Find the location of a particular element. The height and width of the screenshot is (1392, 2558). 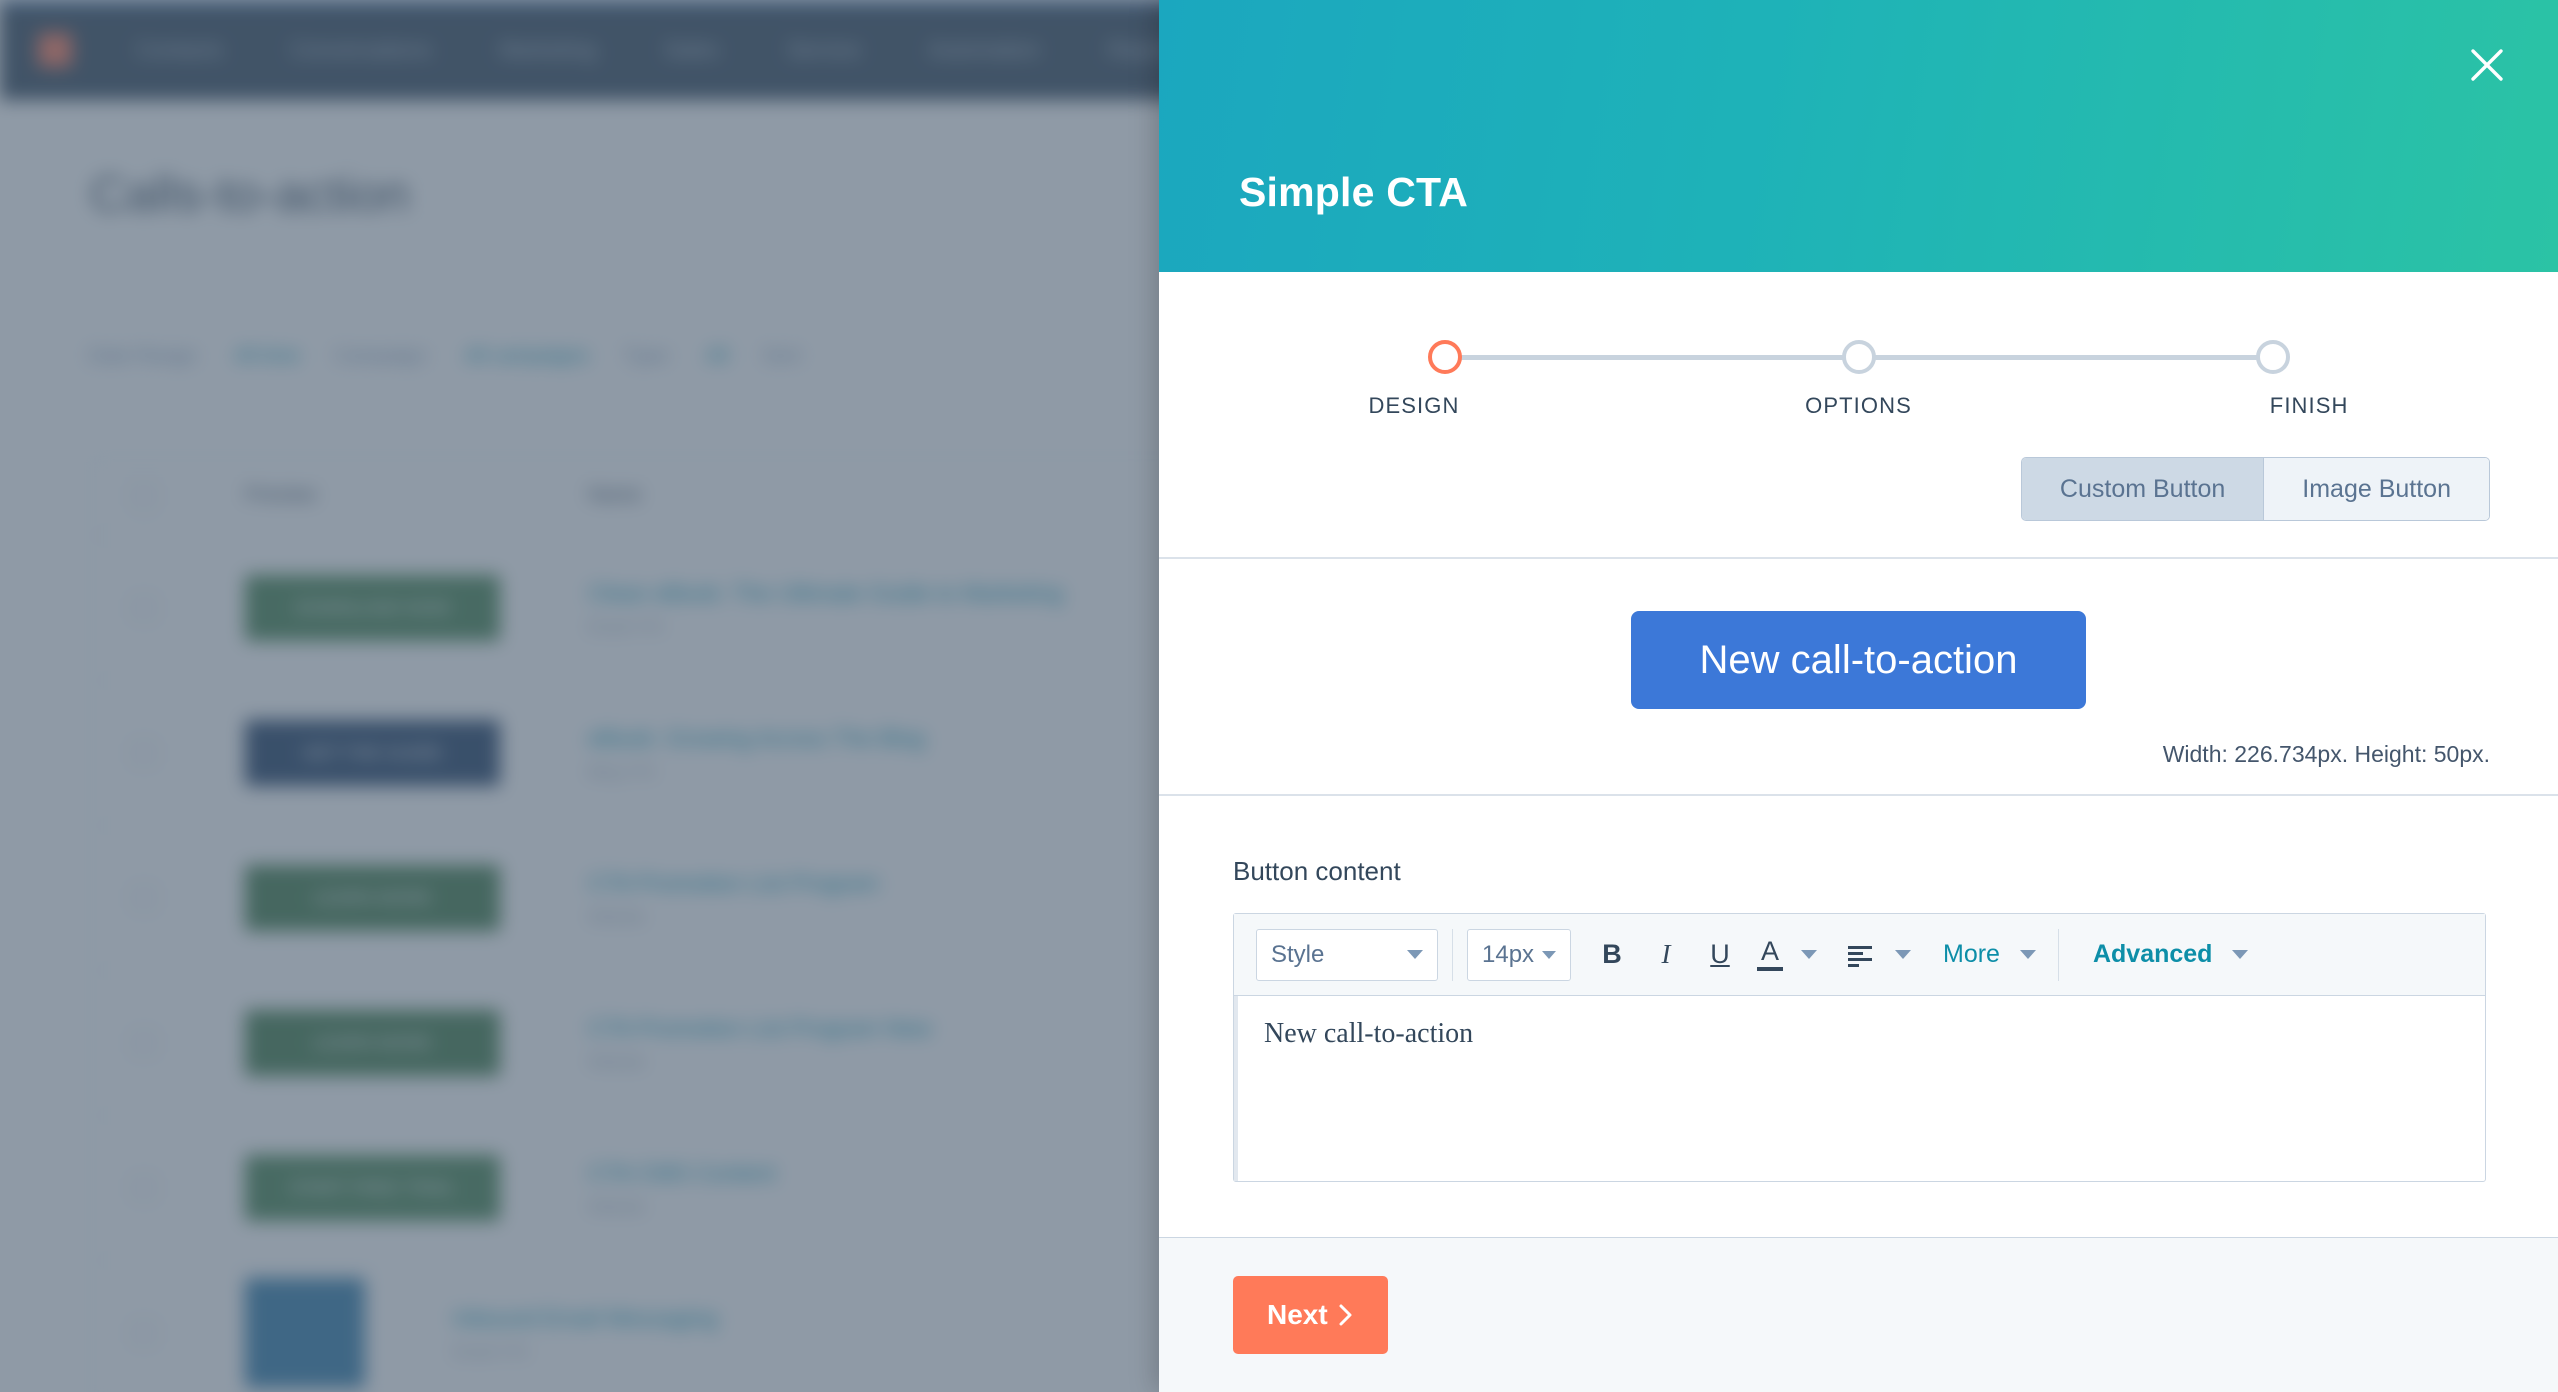

more-dropdown-label: More is located at coordinates (1971, 955).